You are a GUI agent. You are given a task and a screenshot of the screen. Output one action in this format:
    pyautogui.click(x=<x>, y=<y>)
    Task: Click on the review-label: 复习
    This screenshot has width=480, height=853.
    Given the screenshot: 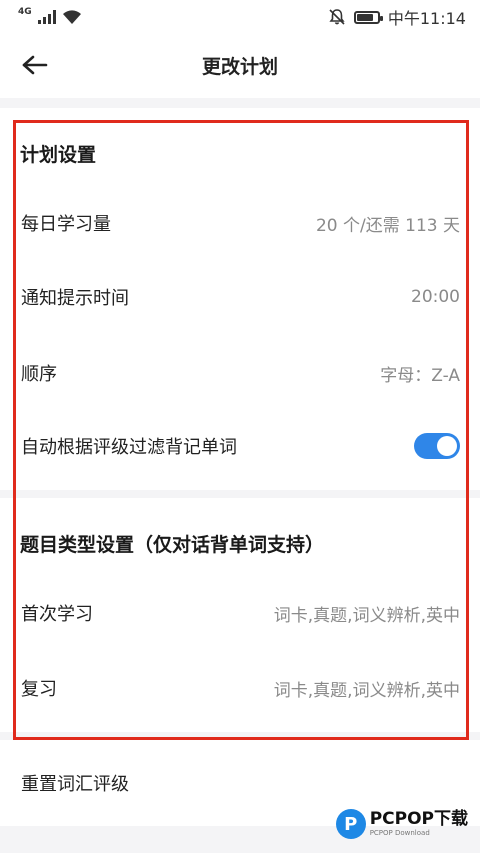 What is the action you would take?
    pyautogui.click(x=39, y=689)
    